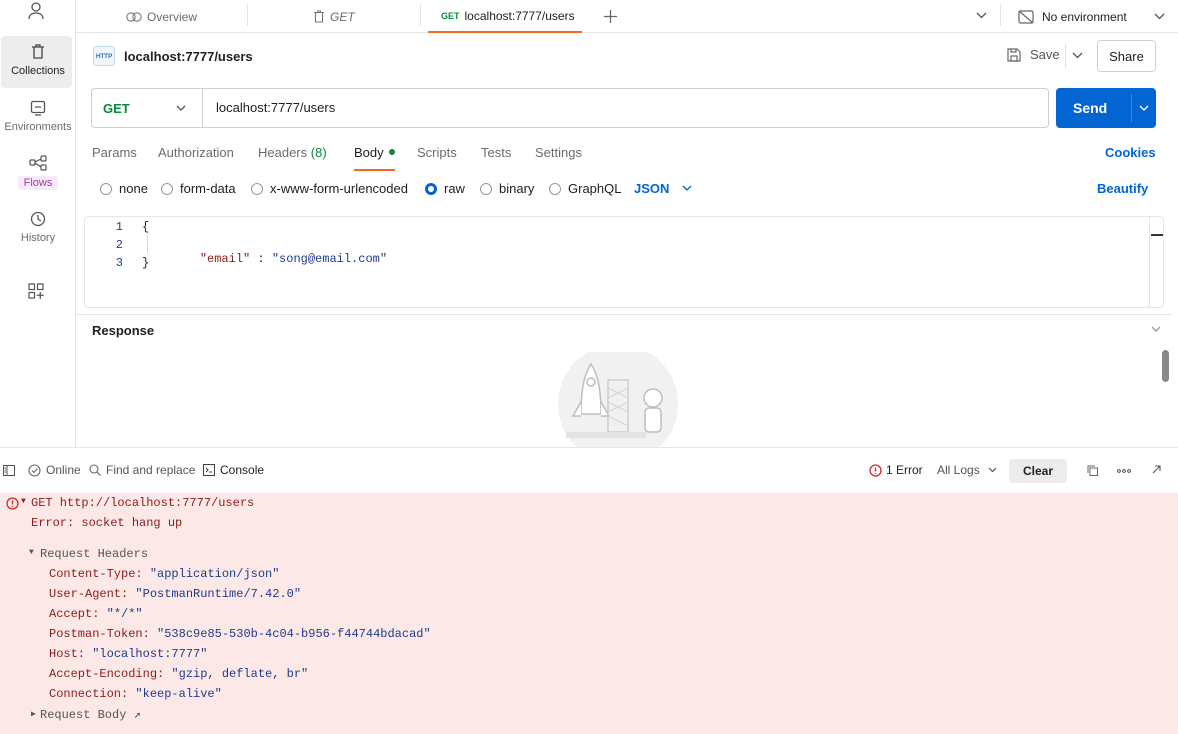  Describe the element at coordinates (261, 259) in the screenshot. I see `json-colon: :` at that location.